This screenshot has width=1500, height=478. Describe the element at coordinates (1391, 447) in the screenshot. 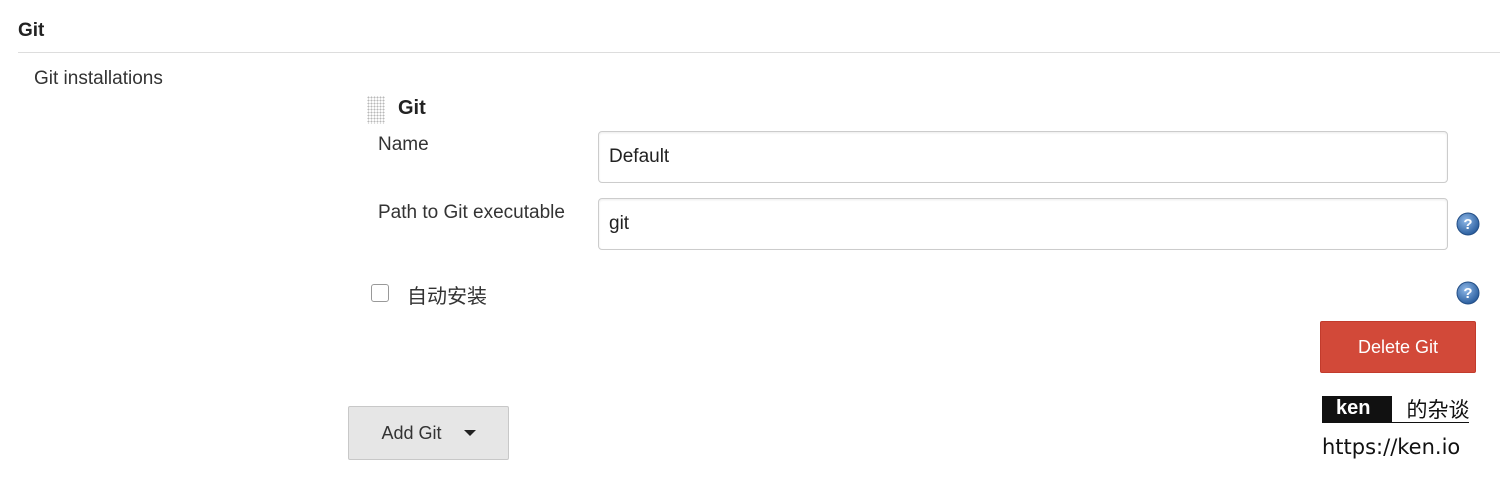

I see `watermark-url: https://ken.io` at that location.